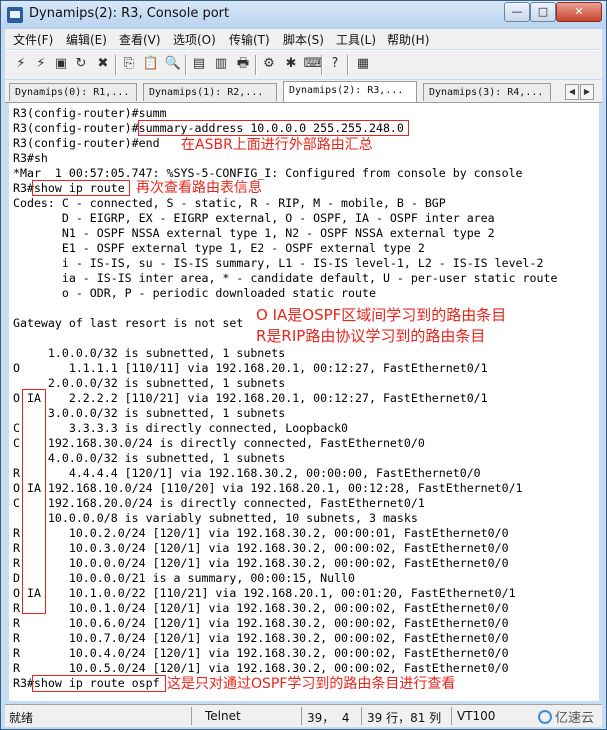 Image resolution: width=607 pixels, height=730 pixels. I want to click on toolbar: ⚡ ⚡ ▣ ↻ ✖ ⎘ 📋 🔍 ▤ ▥ 🖶 ⚙ ✱ ⌨? ▦, so click(303, 64).